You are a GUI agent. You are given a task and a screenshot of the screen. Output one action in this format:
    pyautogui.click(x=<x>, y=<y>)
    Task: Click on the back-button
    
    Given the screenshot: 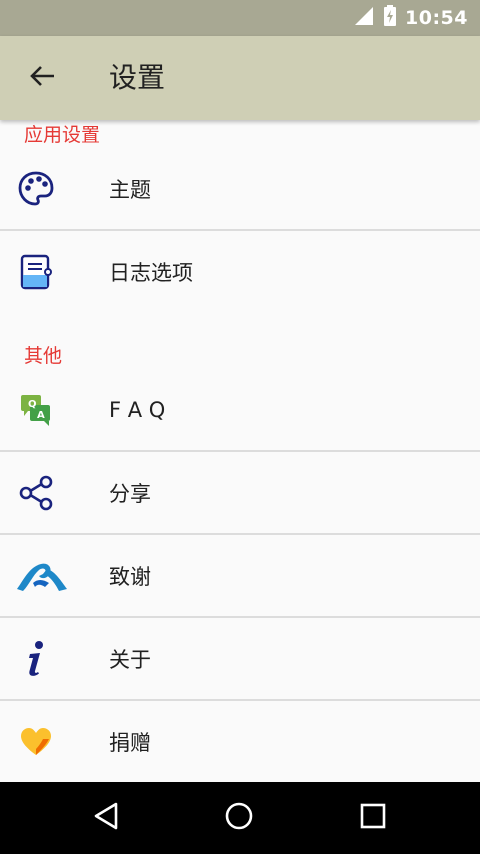 What is the action you would take?
    pyautogui.click(x=42, y=78)
    